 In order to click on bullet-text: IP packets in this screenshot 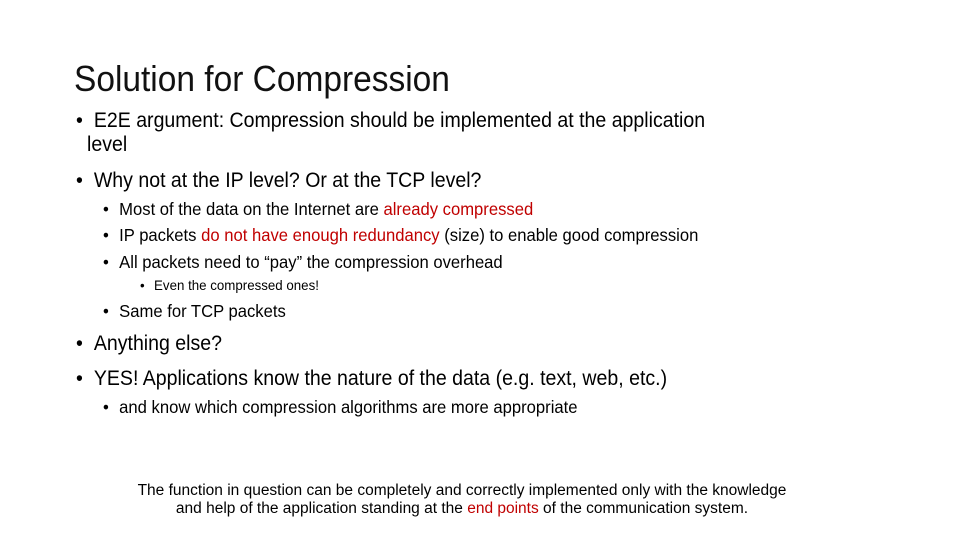, I will do `click(160, 235)`.